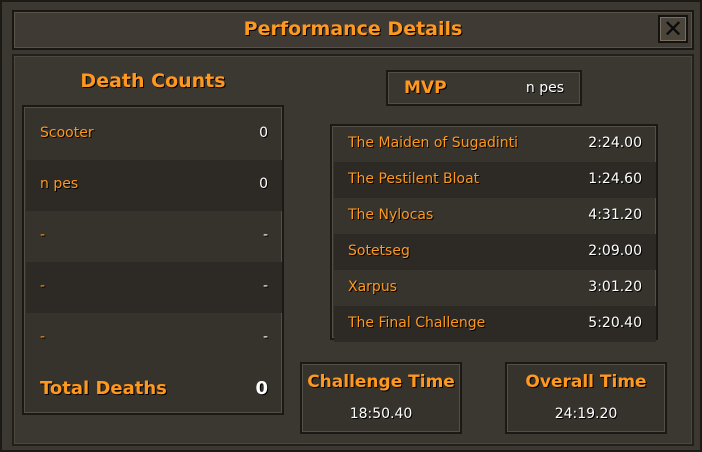  I want to click on room-time: 4:31.20, so click(615, 215).